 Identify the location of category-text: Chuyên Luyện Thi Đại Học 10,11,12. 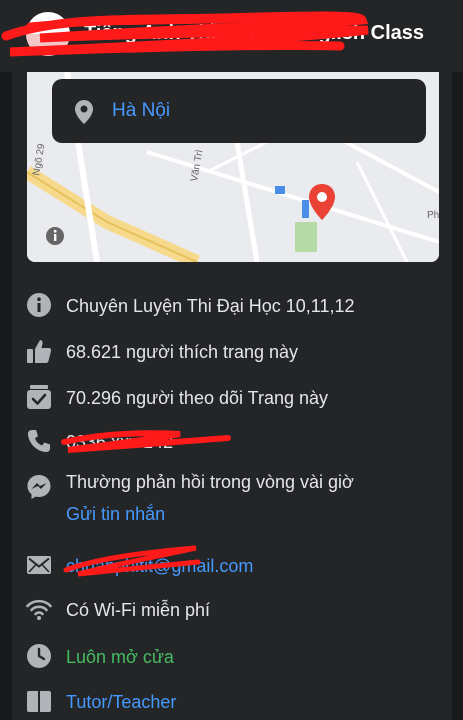
(210, 306).